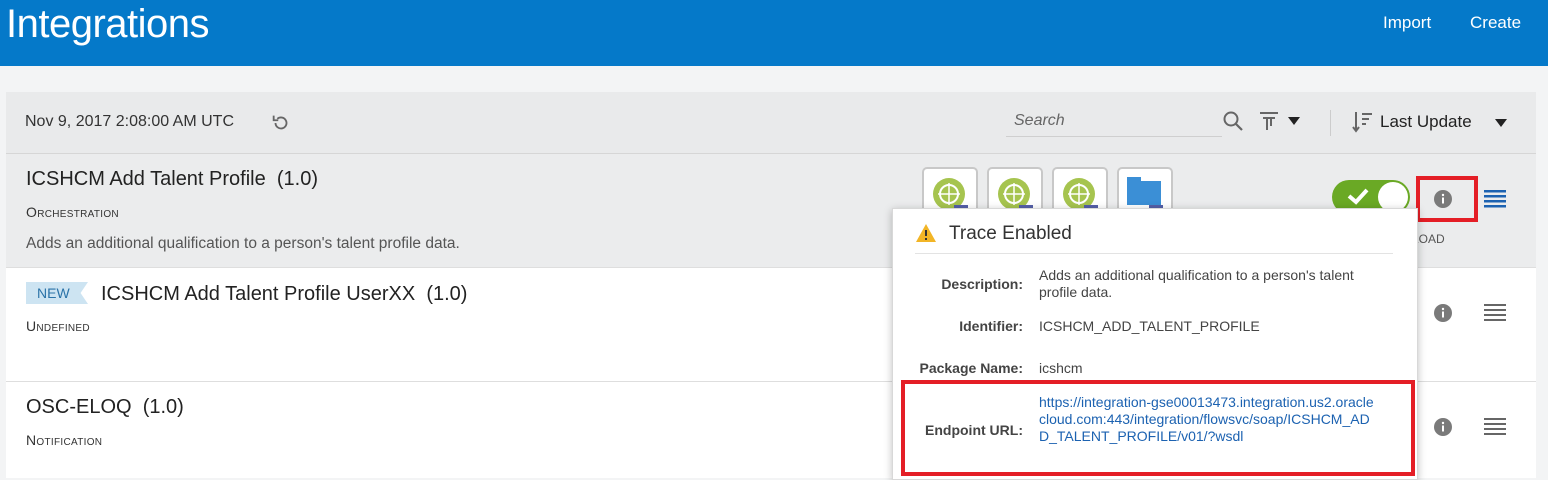  I want to click on filter-icon, so click(1269, 121).